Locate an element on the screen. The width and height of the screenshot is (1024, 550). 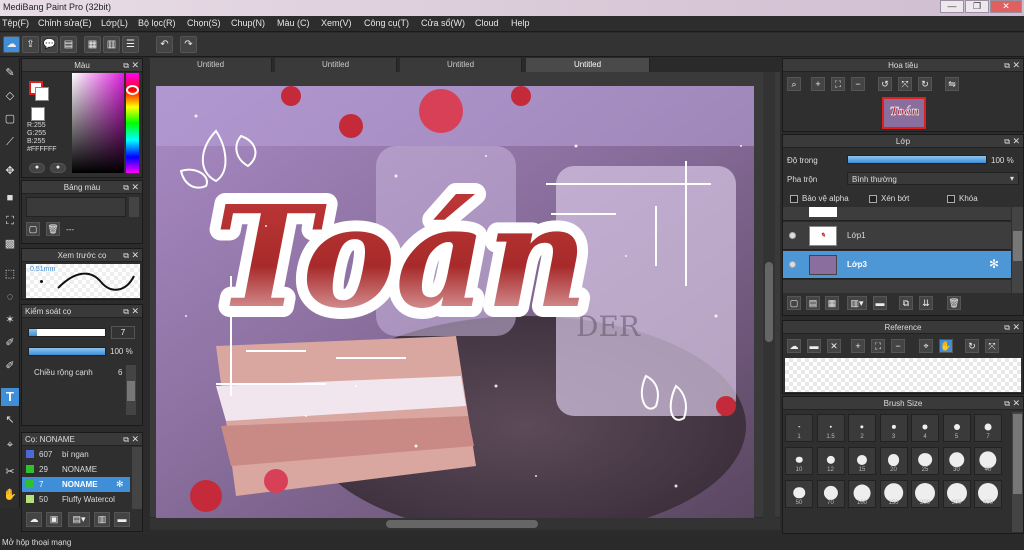
new-palette-icon: ▢ is located at coordinates (33, 229).